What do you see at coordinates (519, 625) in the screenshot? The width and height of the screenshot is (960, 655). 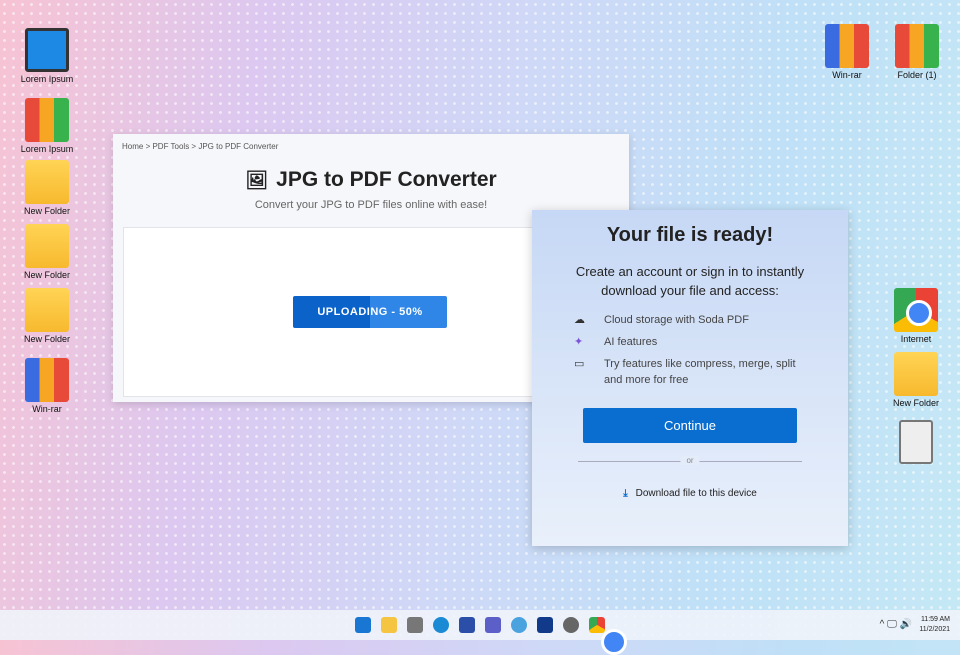 I see `paint-icon` at bounding box center [519, 625].